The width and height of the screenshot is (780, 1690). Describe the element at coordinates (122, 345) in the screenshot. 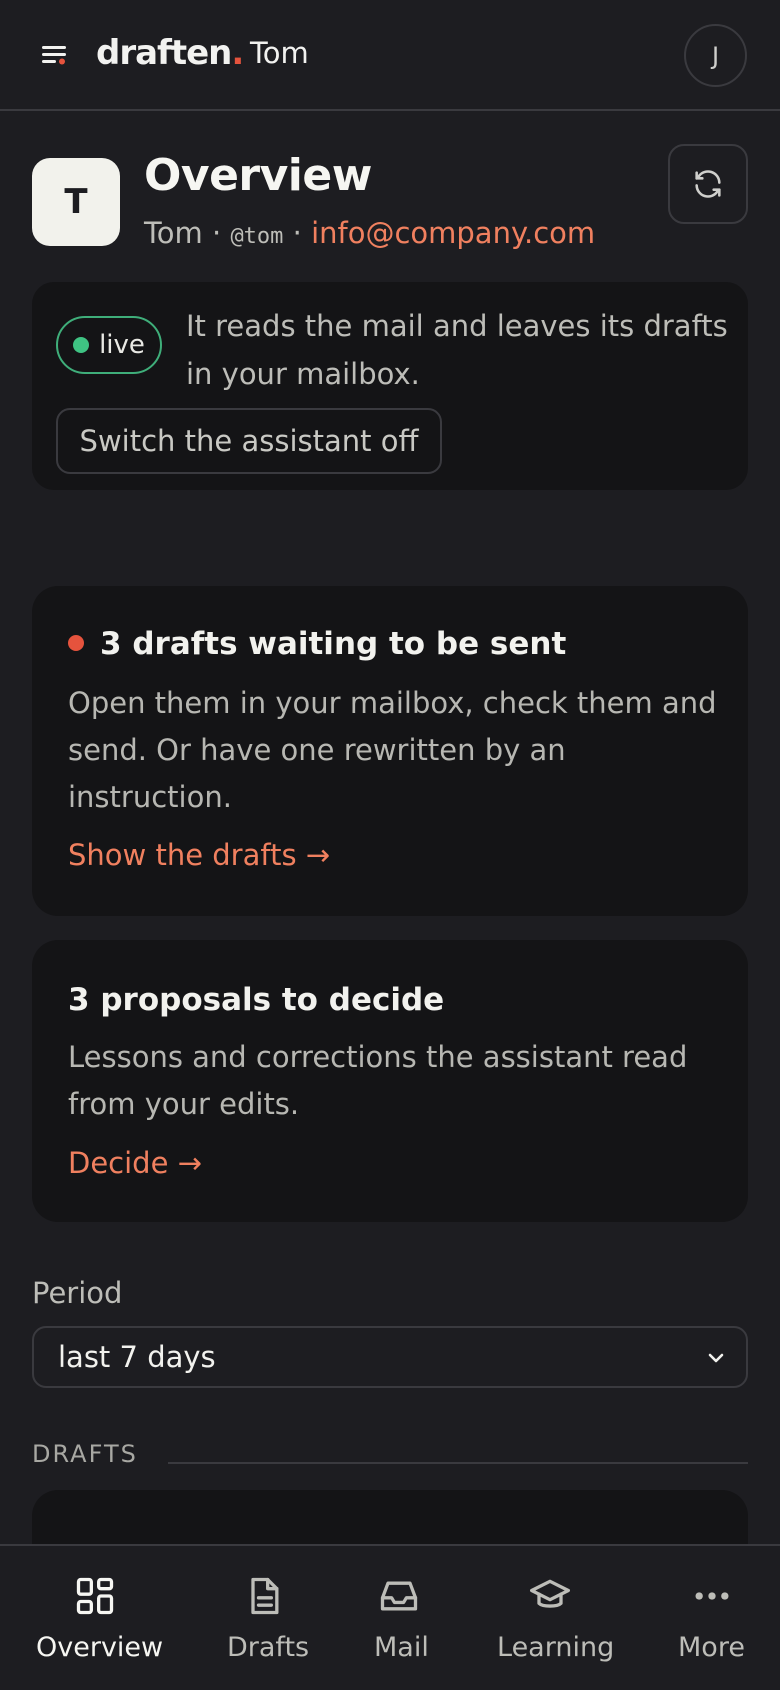

I see `live-badge-label: live` at that location.